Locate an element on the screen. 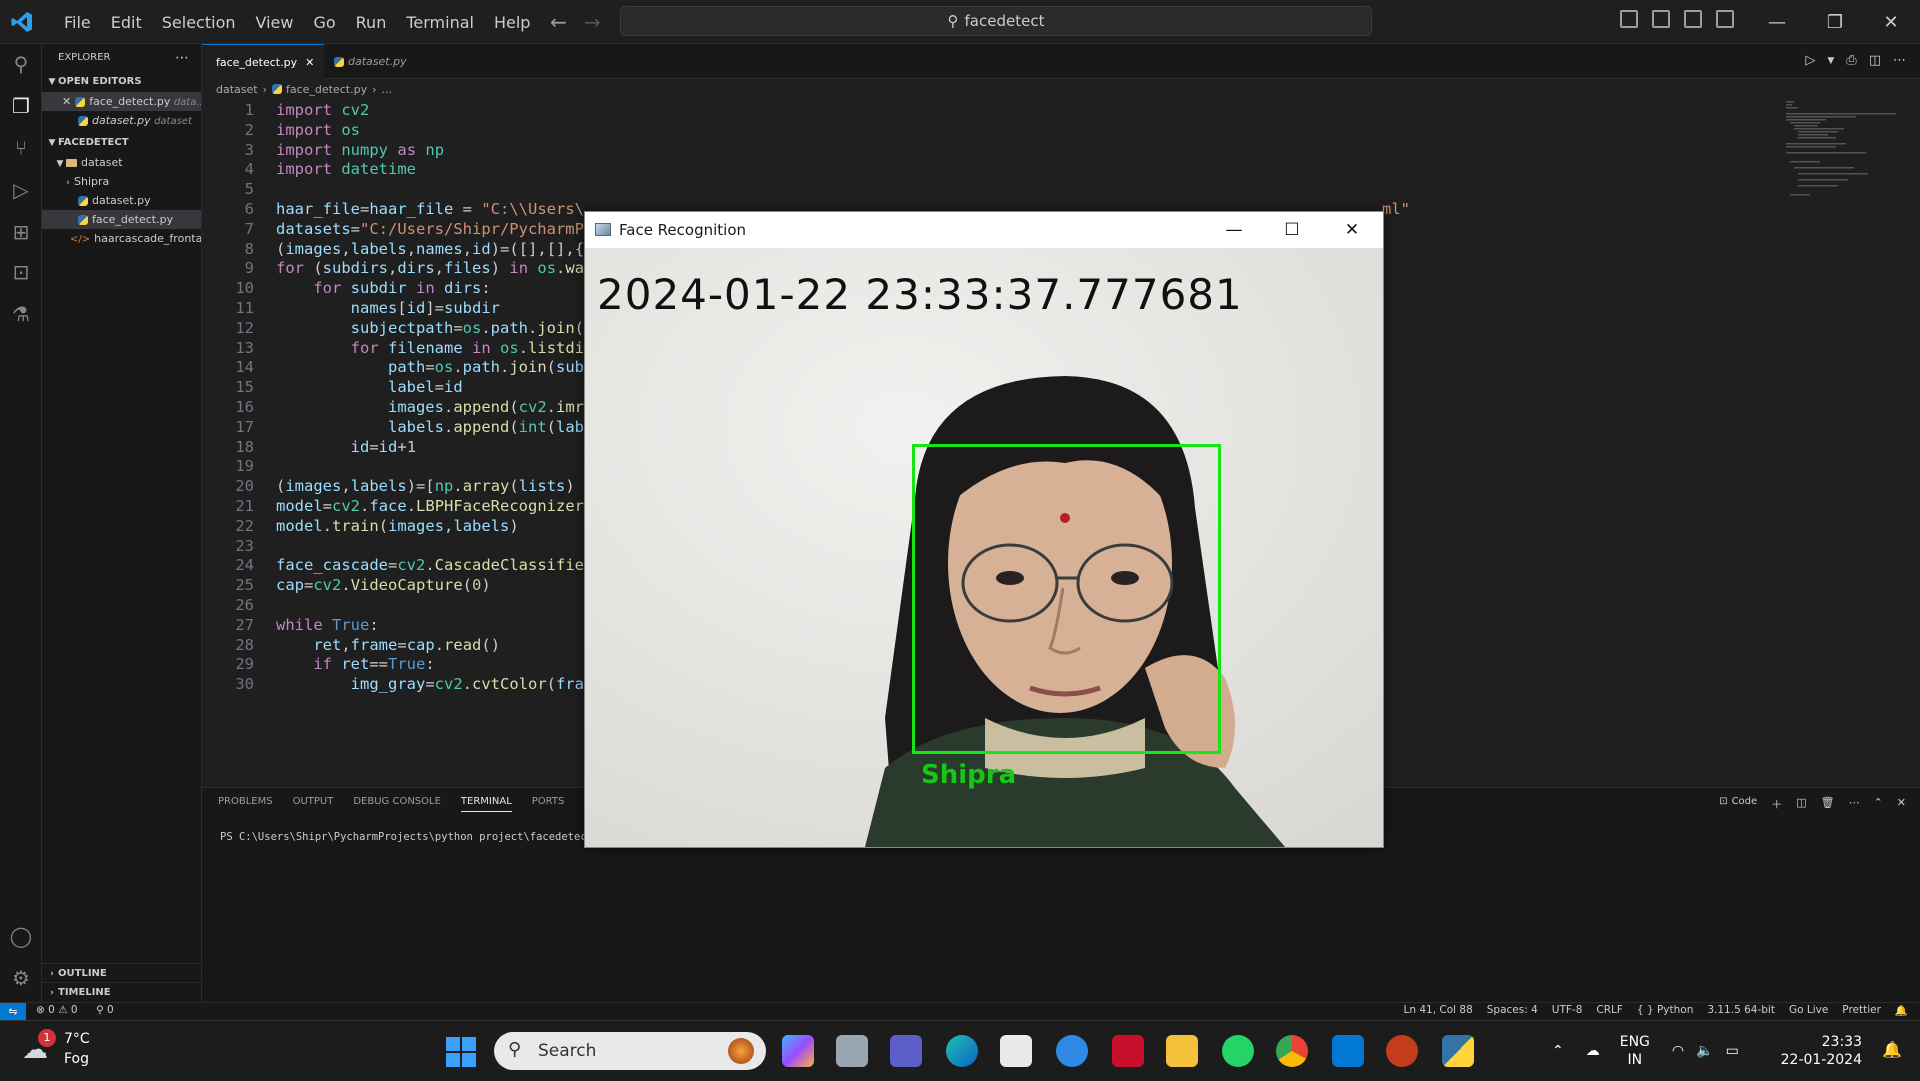 The image size is (1920, 1081). face-window-close-button: ✕ is located at coordinates (1352, 230).